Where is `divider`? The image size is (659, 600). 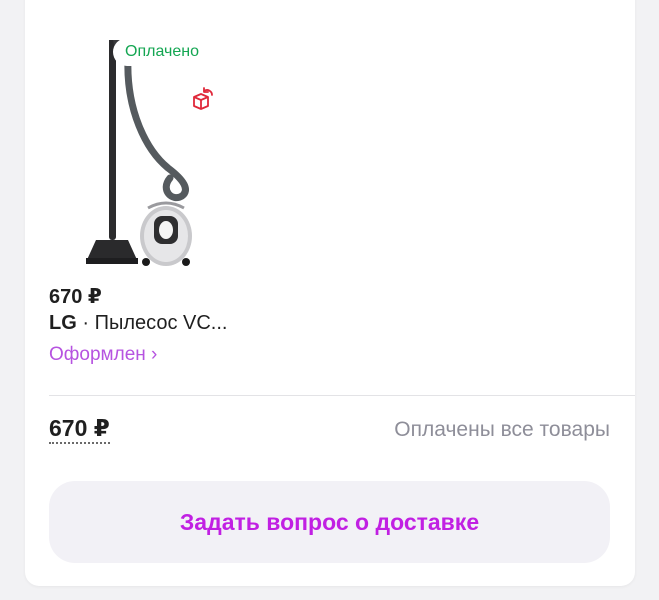 divider is located at coordinates (342, 395).